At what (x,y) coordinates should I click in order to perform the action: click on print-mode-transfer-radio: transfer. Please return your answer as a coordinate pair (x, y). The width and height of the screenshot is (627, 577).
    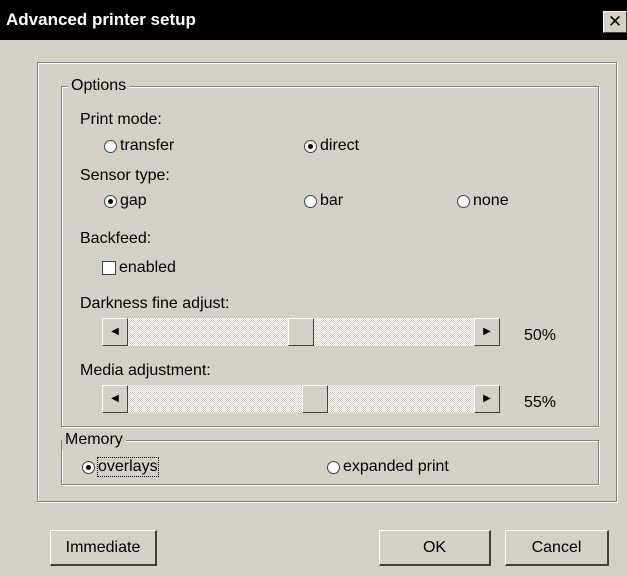
    Looking at the image, I should click on (139, 146).